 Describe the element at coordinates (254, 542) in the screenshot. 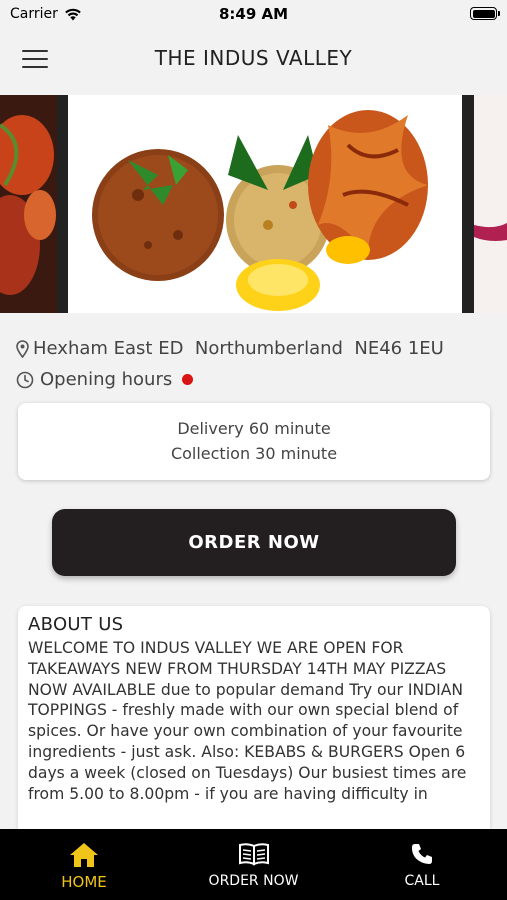

I see `order-now-button: ORDER NOW` at that location.